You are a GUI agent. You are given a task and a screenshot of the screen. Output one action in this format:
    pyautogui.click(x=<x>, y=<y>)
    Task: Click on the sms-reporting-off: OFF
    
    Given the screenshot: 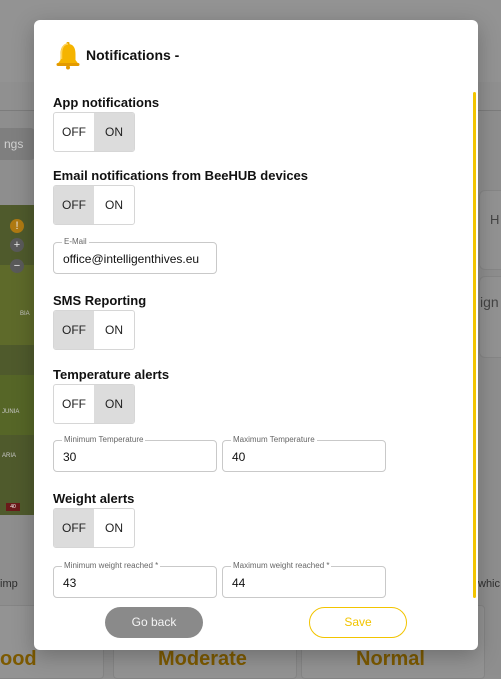 What is the action you would take?
    pyautogui.click(x=74, y=330)
    